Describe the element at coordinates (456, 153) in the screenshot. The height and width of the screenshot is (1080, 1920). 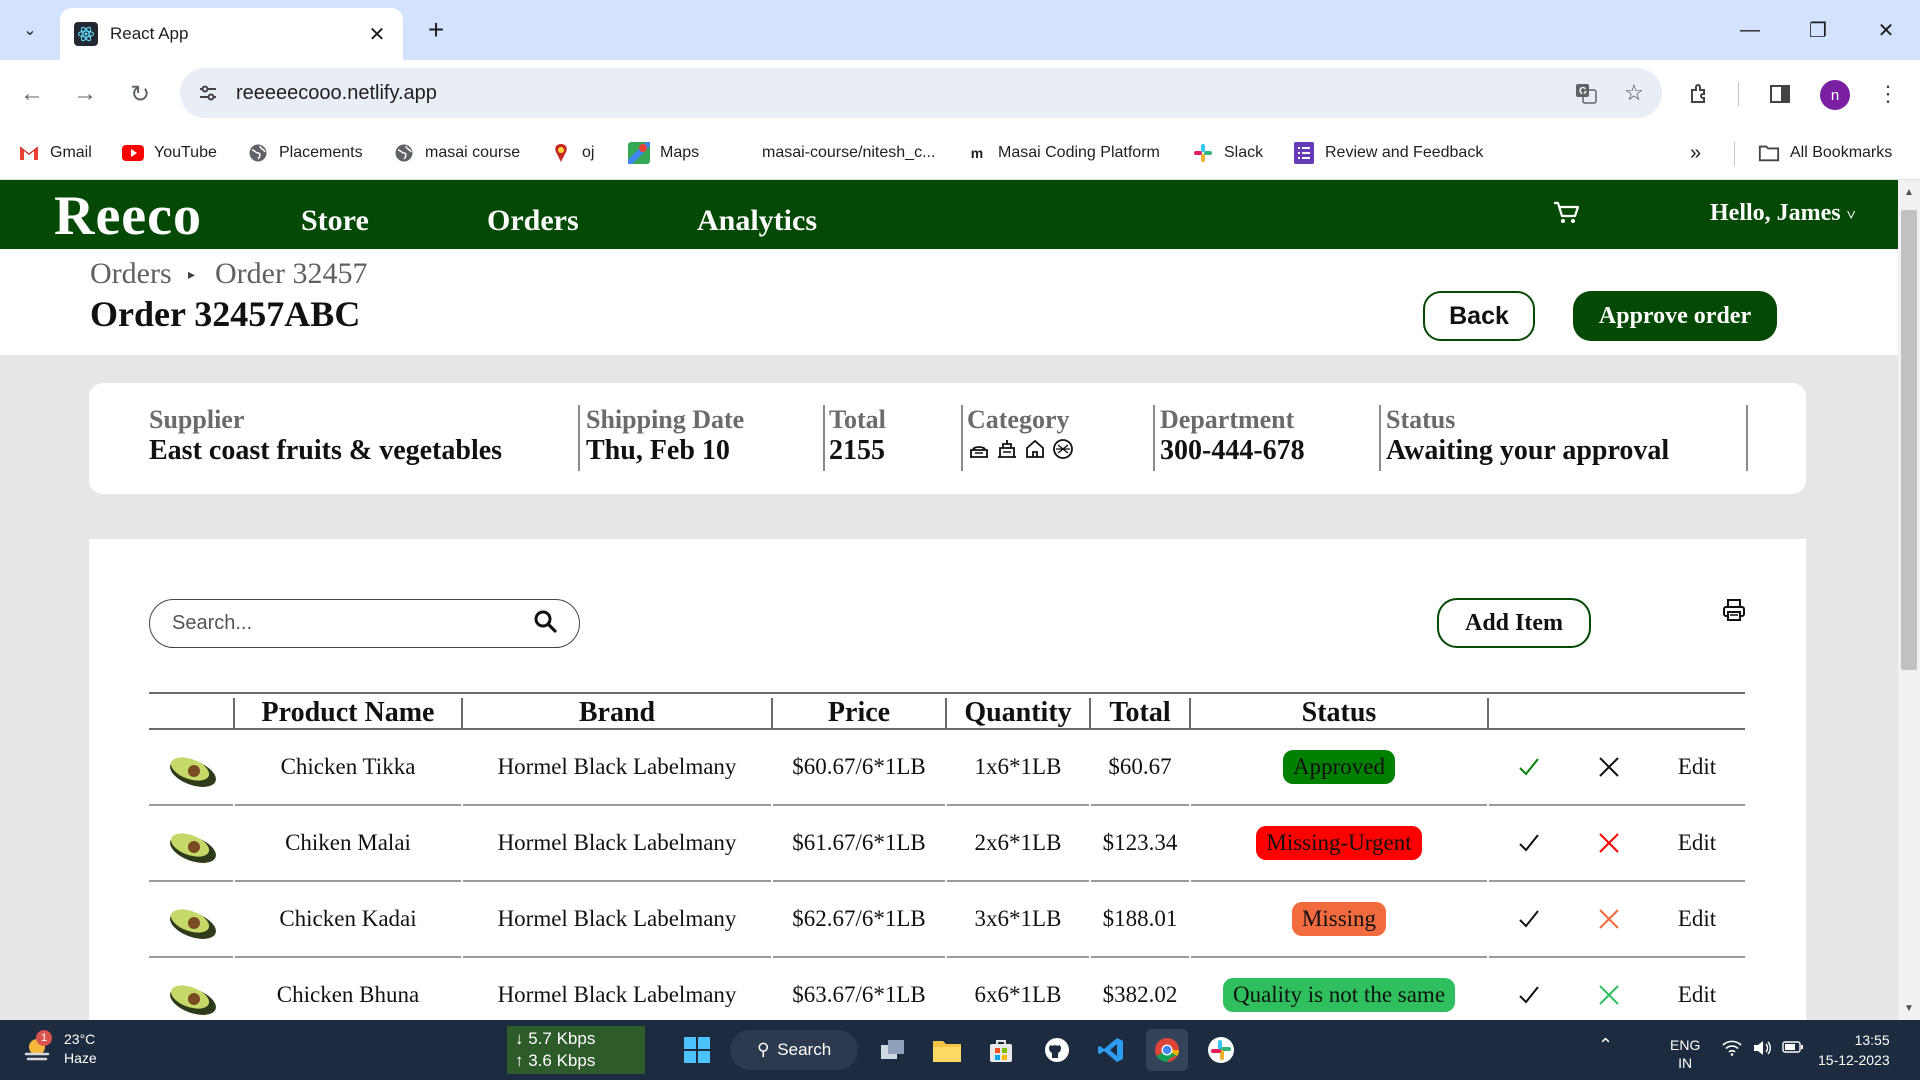
I see `bookmark-masai-course: masai course` at that location.